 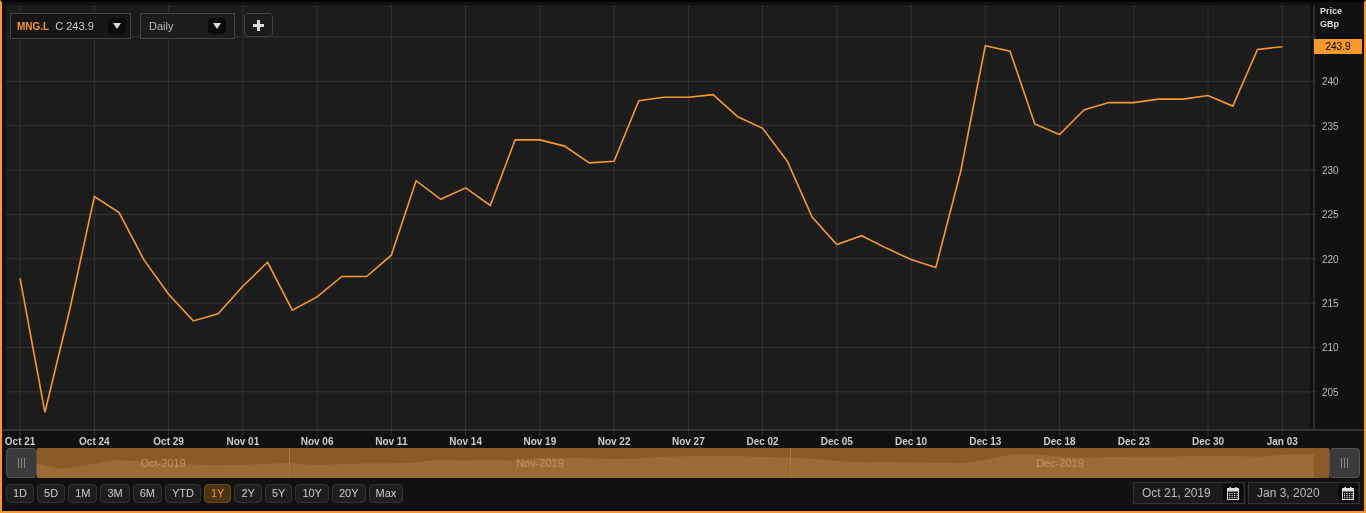 I want to click on current-price-tag: 243.9, so click(x=1338, y=47).